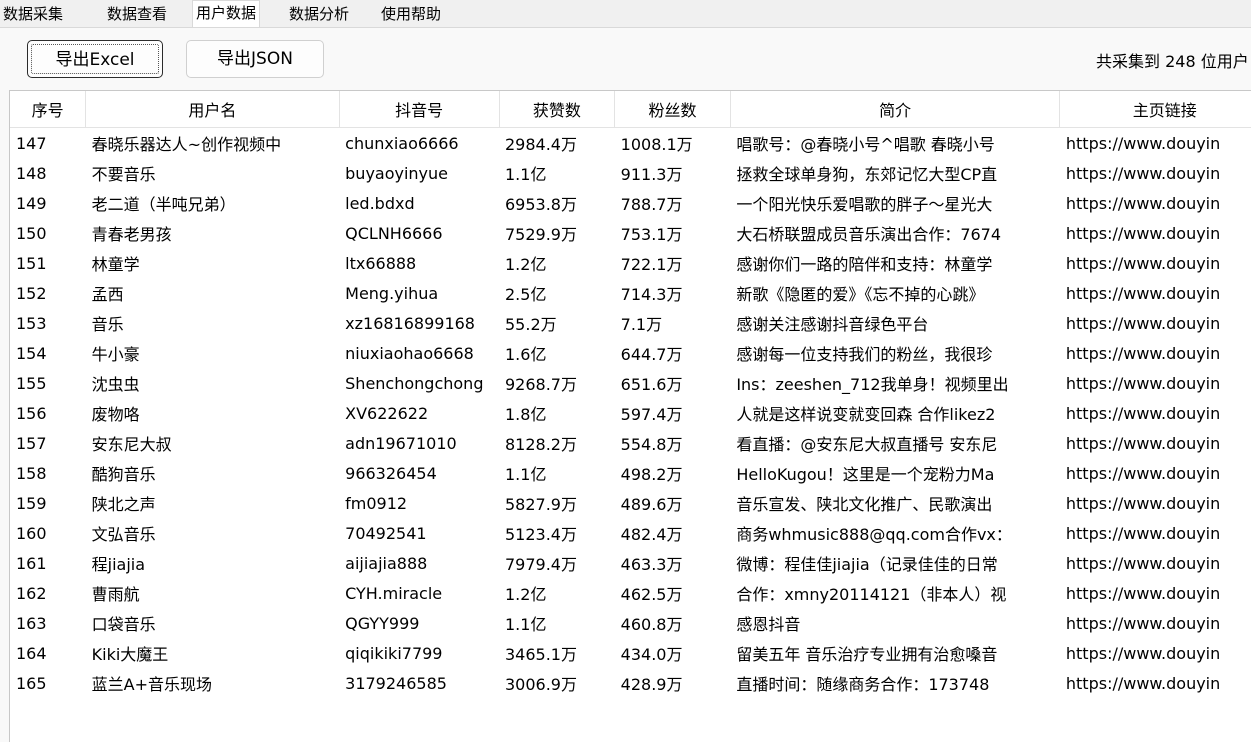 The image size is (1251, 742). I want to click on export-json-button: 导出JSON, so click(255, 59).